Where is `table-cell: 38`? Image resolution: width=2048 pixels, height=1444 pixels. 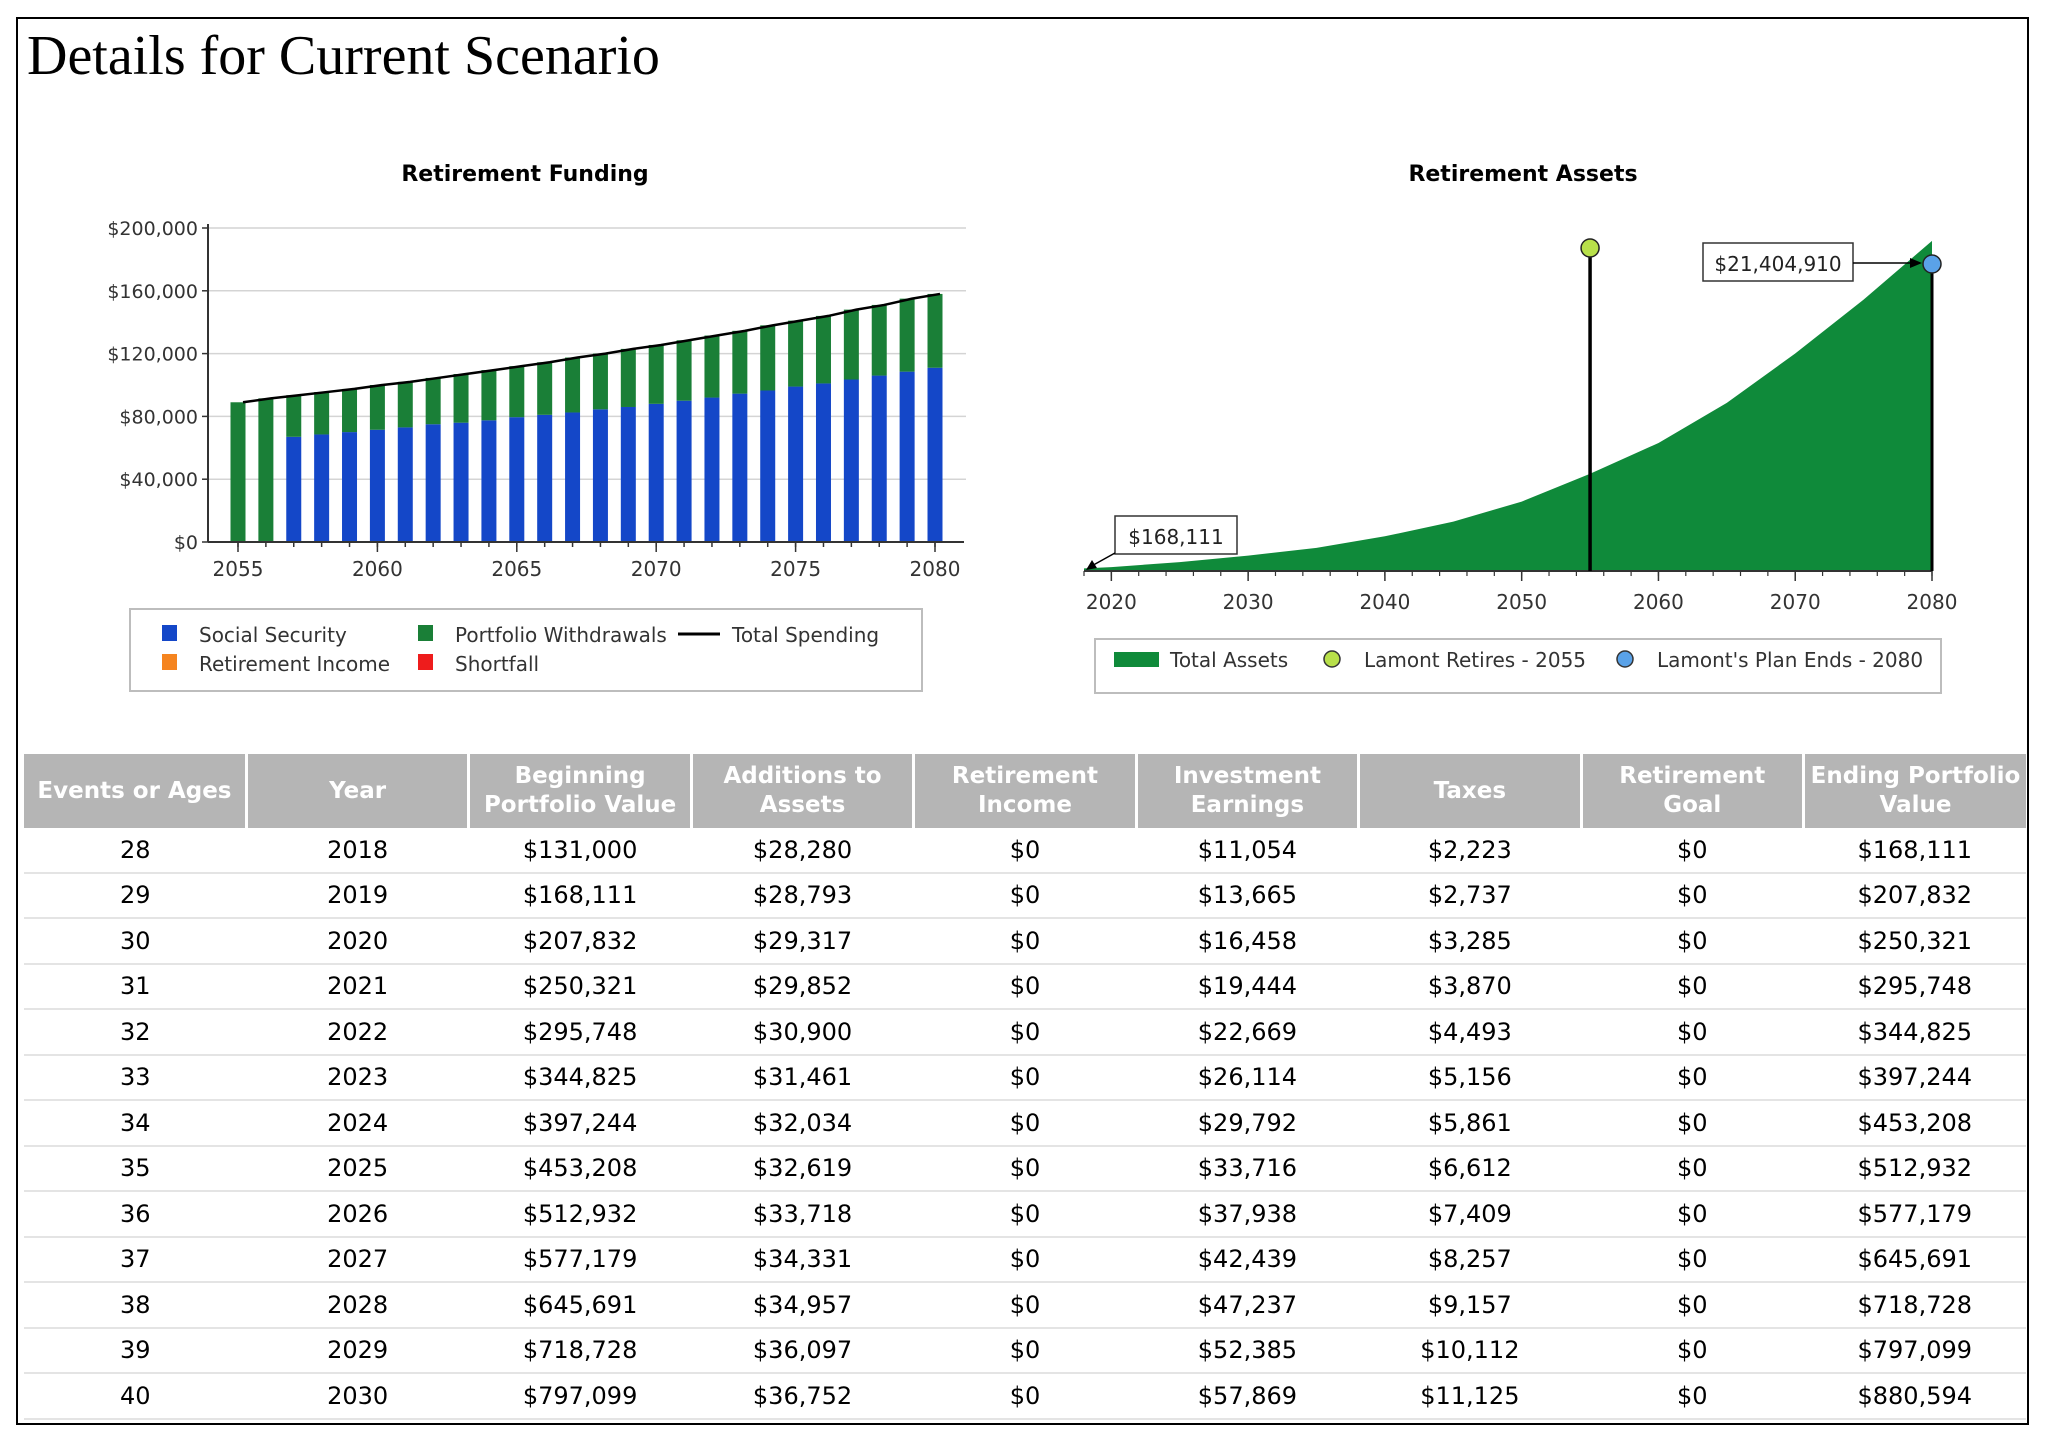
table-cell: 38 is located at coordinates (135, 1305).